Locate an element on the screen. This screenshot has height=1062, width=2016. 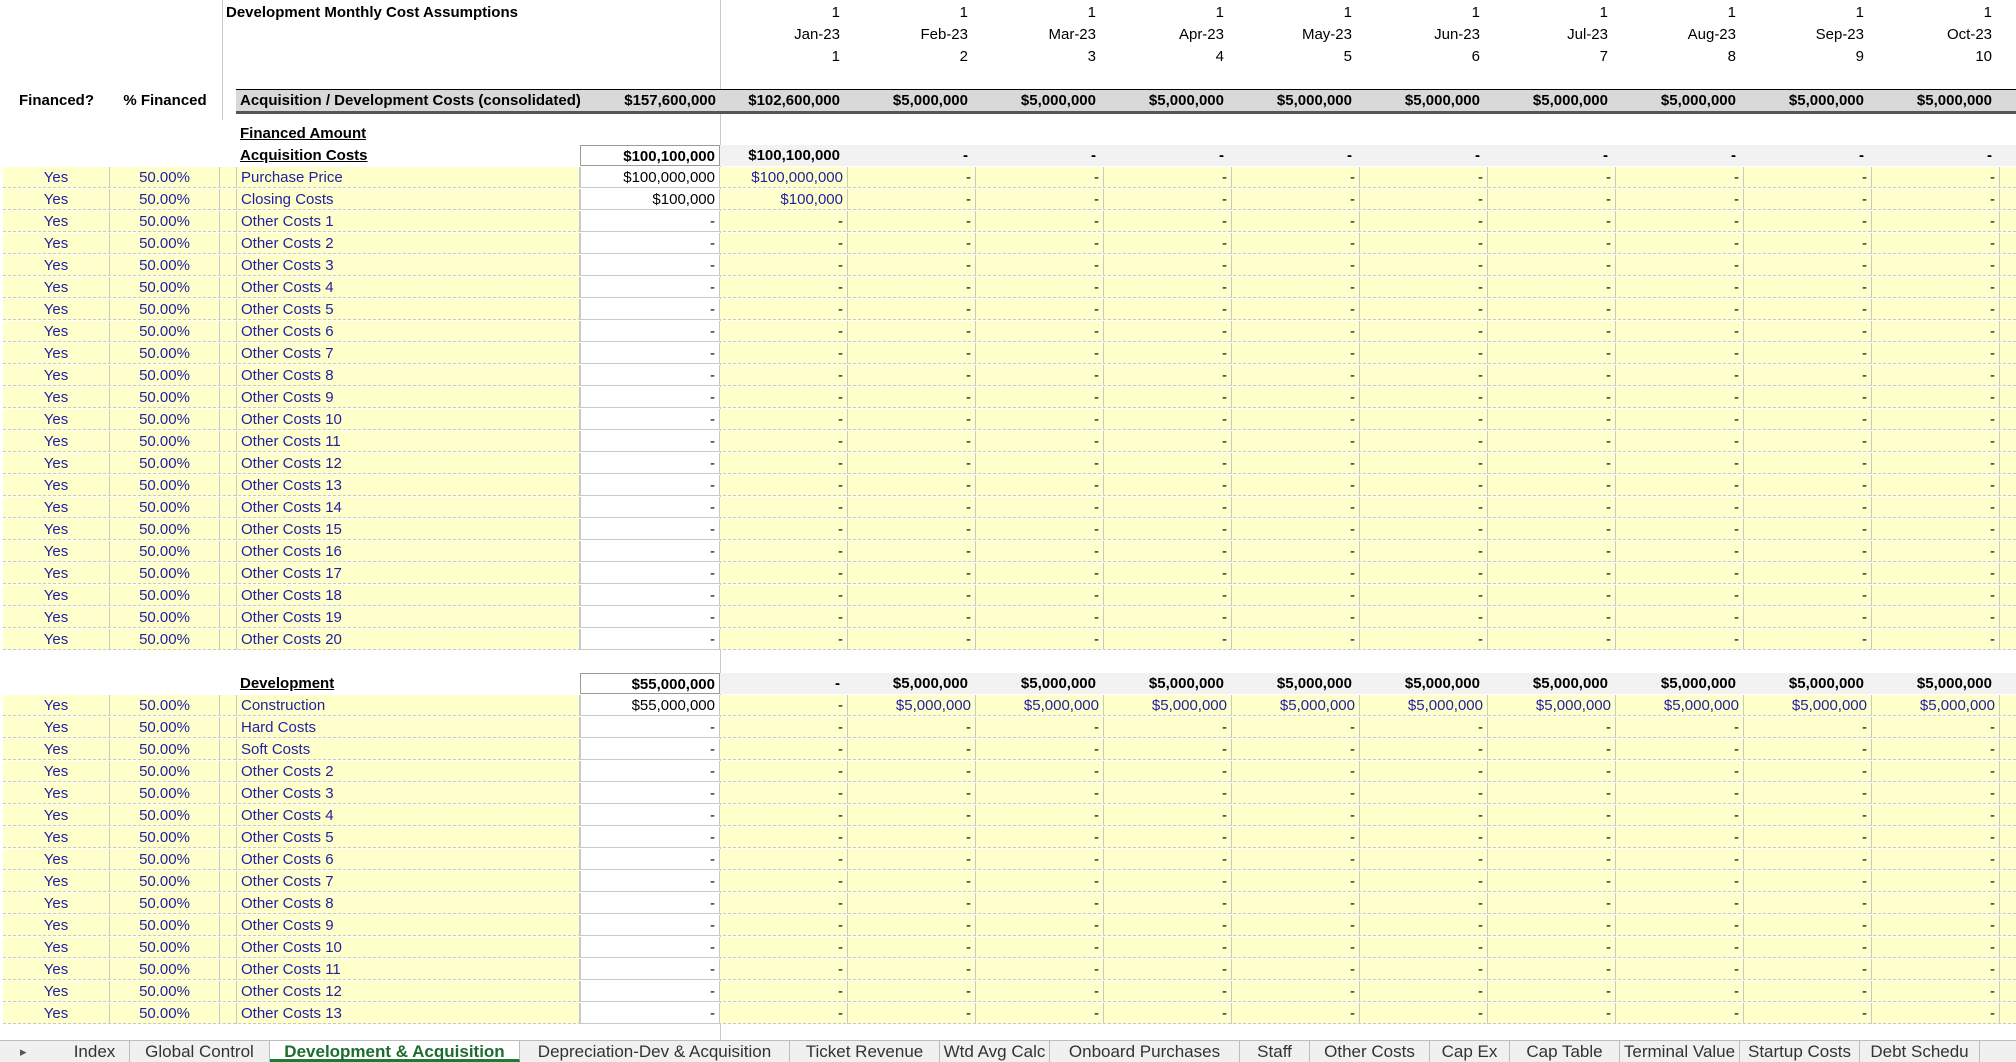
cost-name-input: Other Costs 1 is located at coordinates (408, 221).